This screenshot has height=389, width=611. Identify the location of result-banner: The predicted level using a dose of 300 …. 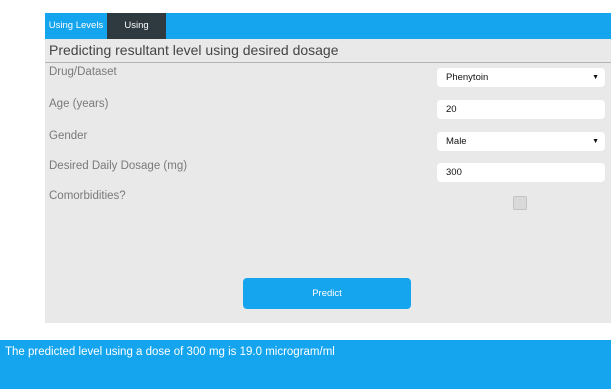
(305, 364).